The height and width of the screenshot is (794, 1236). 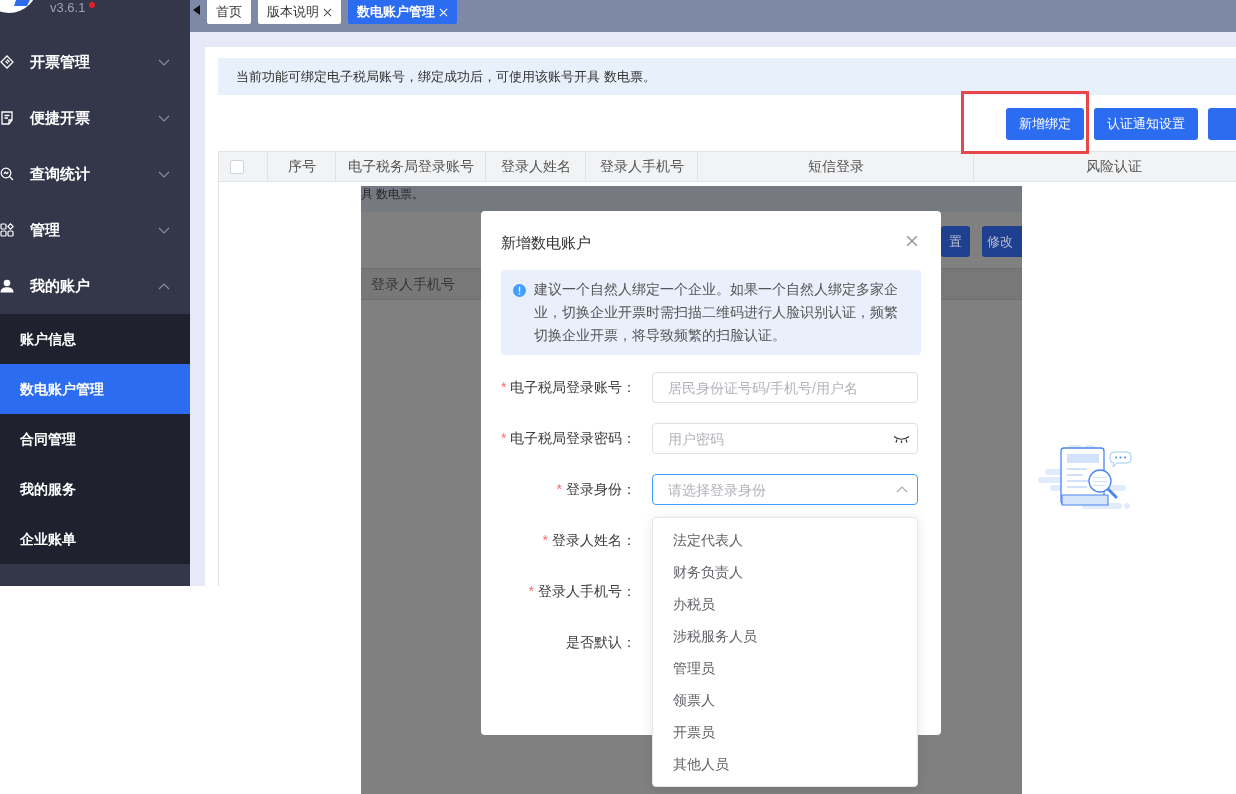 What do you see at coordinates (835, 166) in the screenshot?
I see `table-header-cell-text: 短信登录` at bounding box center [835, 166].